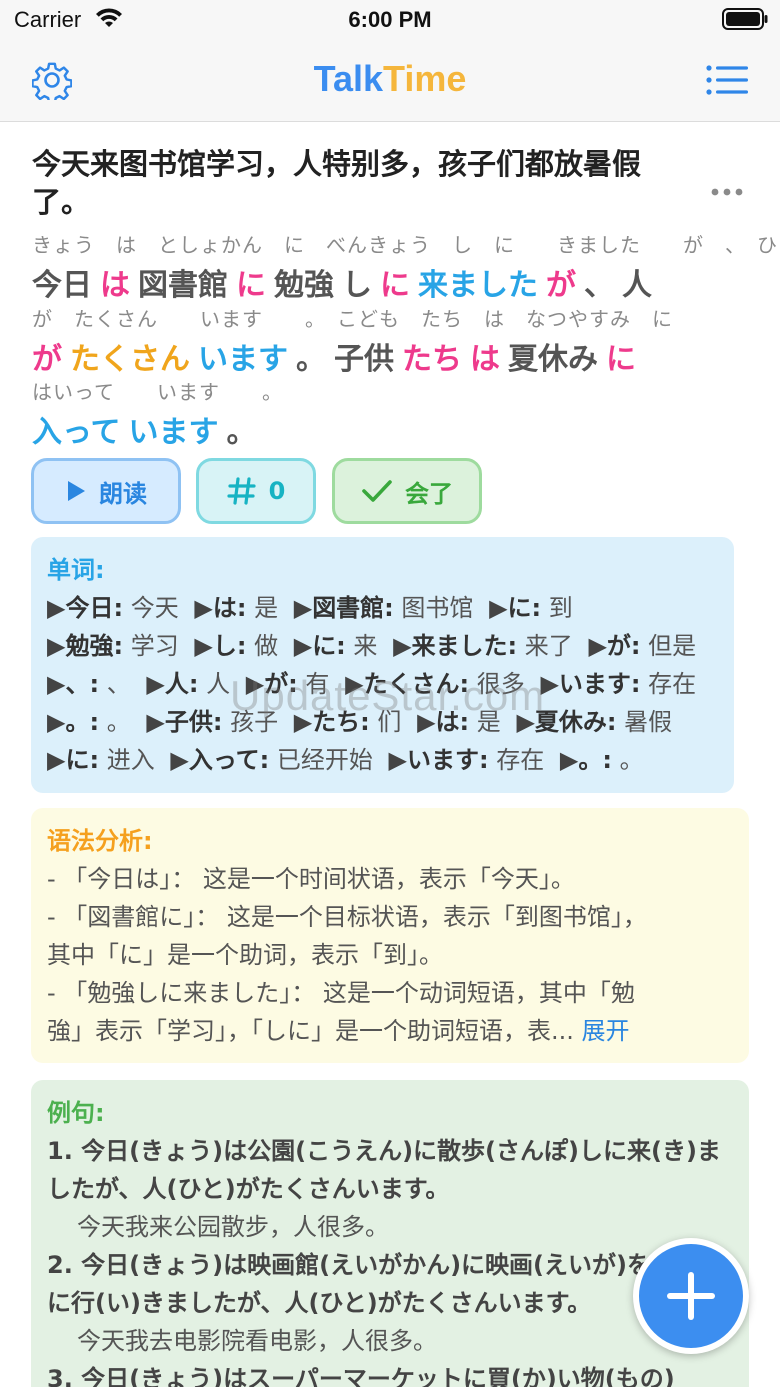 The image size is (780, 1387). I want to click on vocabulary-title: 单词:, so click(76, 570).